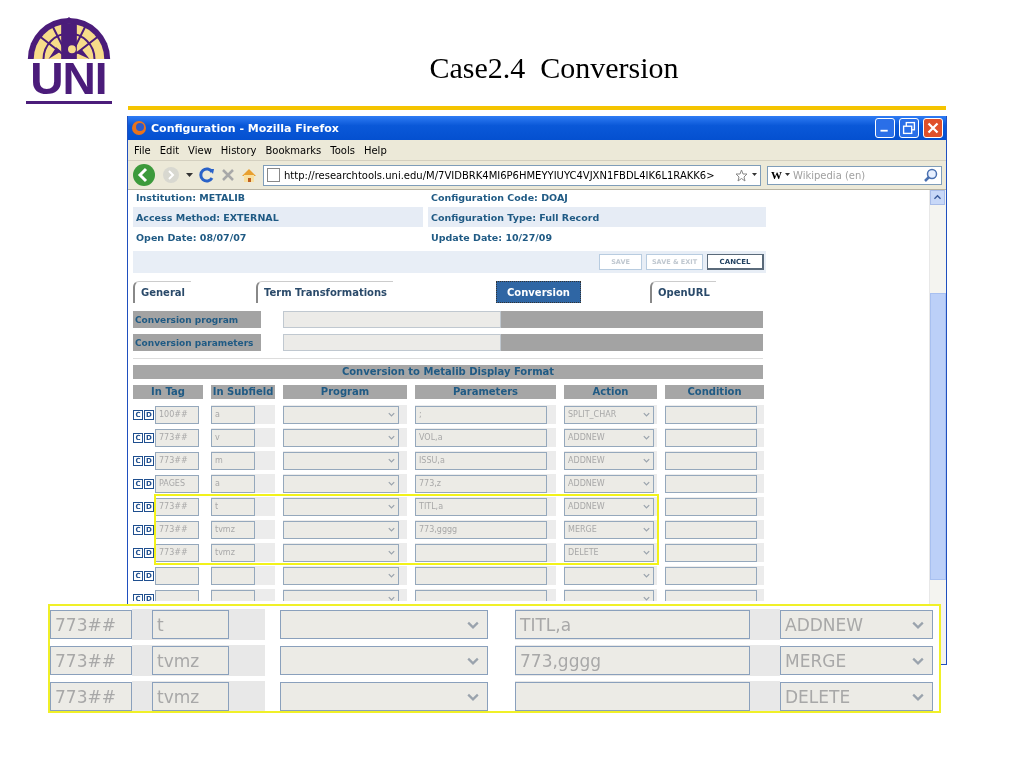 This screenshot has width=1024, height=768. What do you see at coordinates (375, 150) in the screenshot?
I see `menu-item: Help` at bounding box center [375, 150].